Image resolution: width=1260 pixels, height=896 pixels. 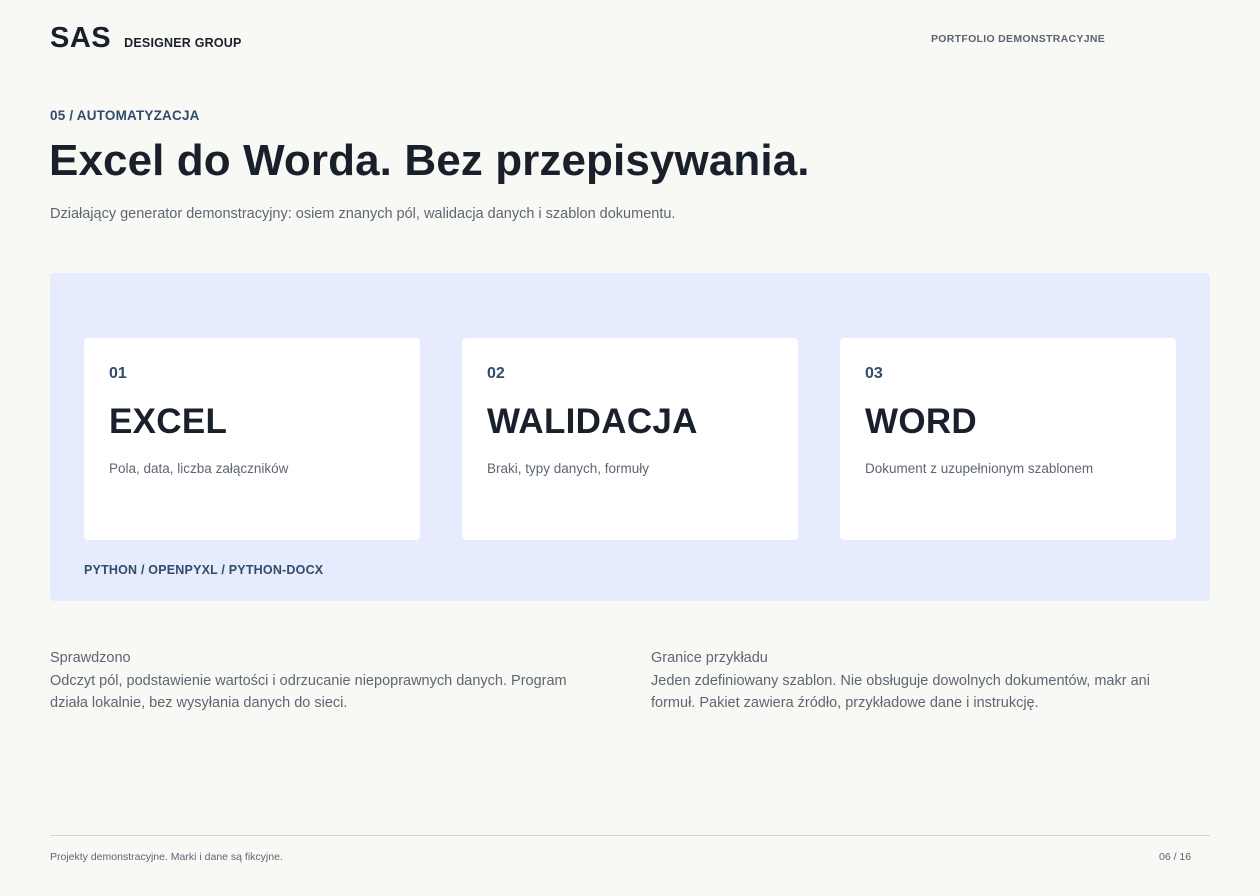 What do you see at coordinates (592, 421) in the screenshot?
I see `step-title: WALIDACJA` at bounding box center [592, 421].